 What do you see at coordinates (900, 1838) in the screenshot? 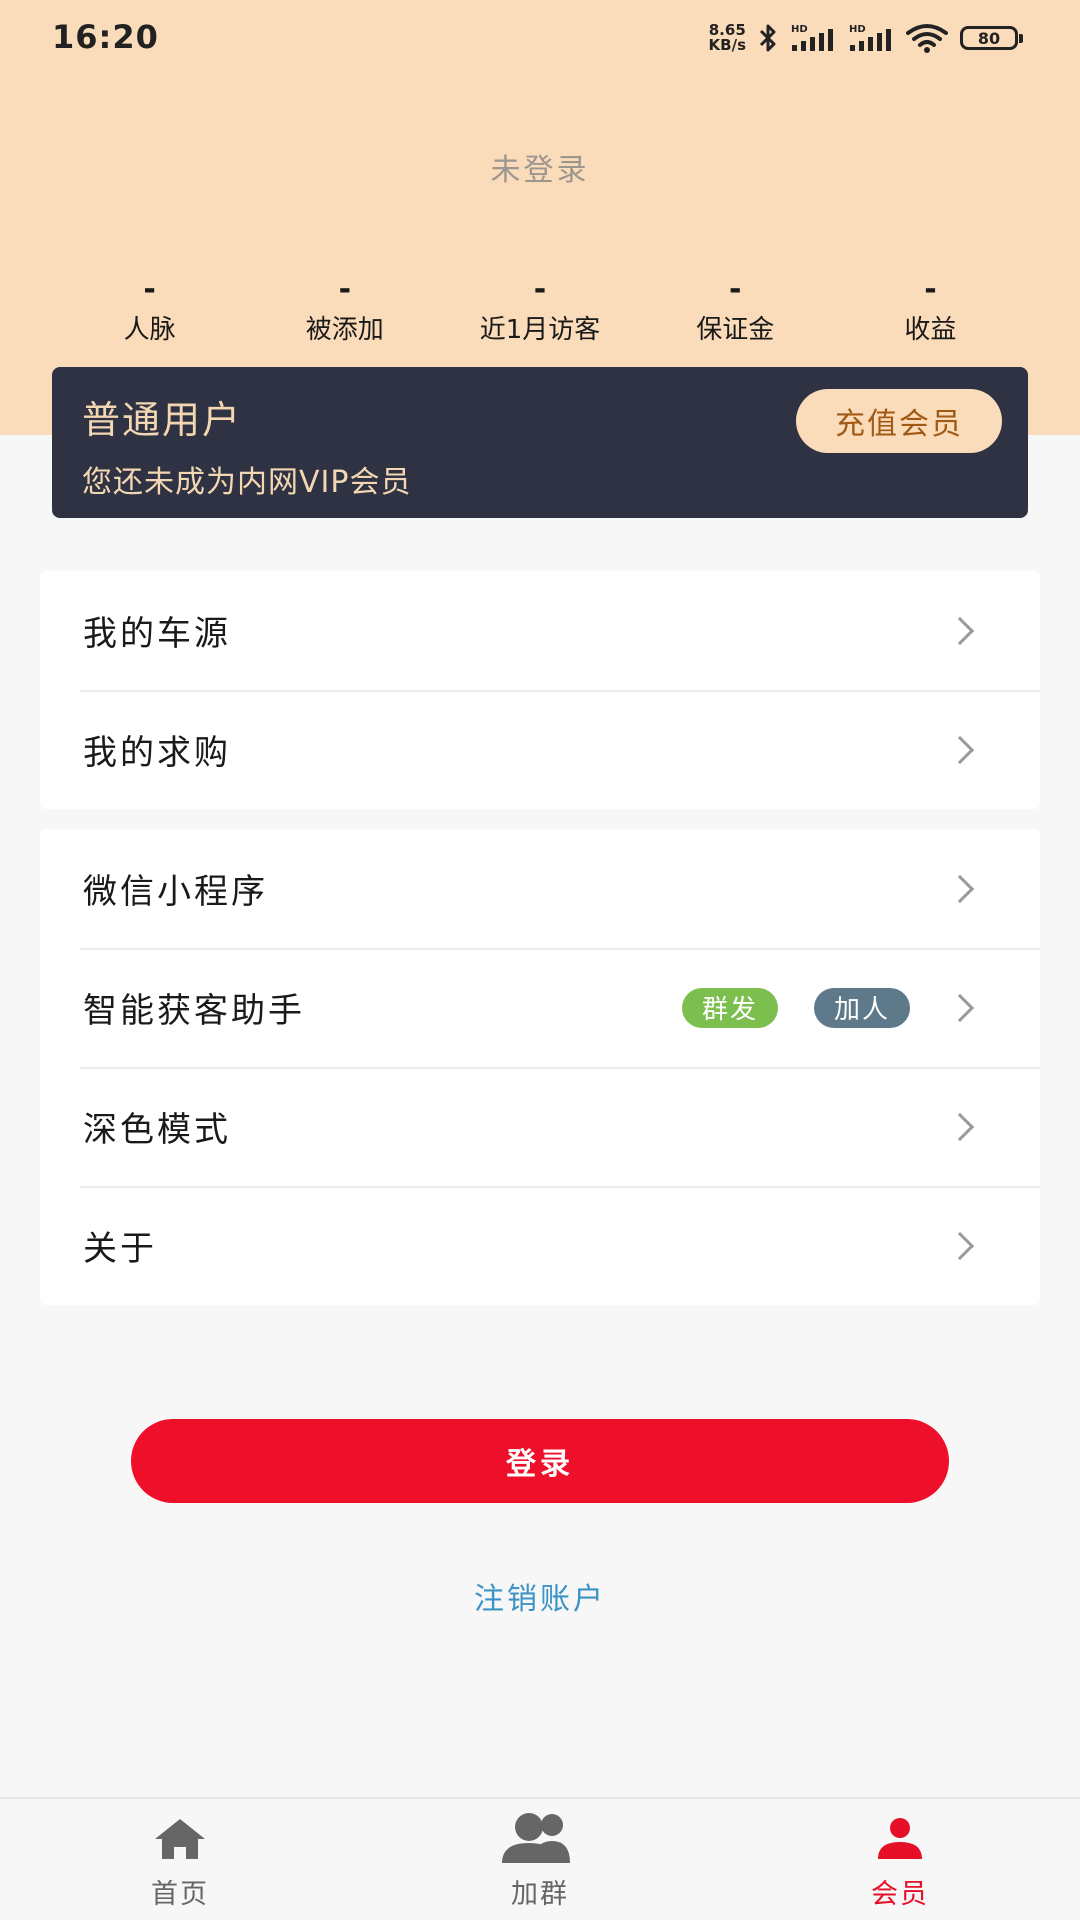
I see `member-icon` at bounding box center [900, 1838].